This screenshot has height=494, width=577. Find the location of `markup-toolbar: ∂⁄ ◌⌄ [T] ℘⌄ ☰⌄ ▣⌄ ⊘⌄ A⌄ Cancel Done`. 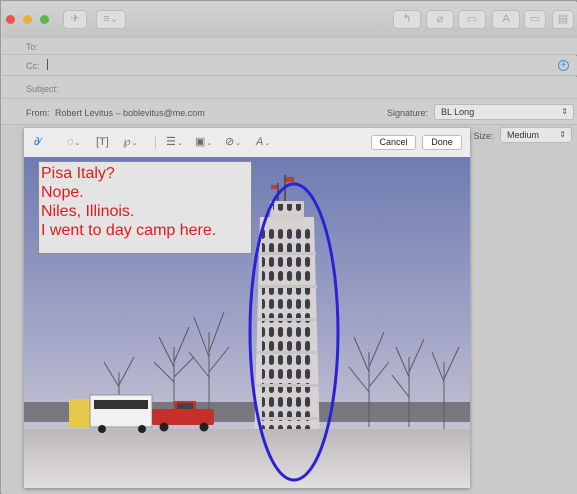

markup-toolbar: ∂⁄ ◌⌄ [T] ℘⌄ ☰⌄ ▣⌄ ⊘⌄ A⌄ Cancel Done is located at coordinates (247, 143).